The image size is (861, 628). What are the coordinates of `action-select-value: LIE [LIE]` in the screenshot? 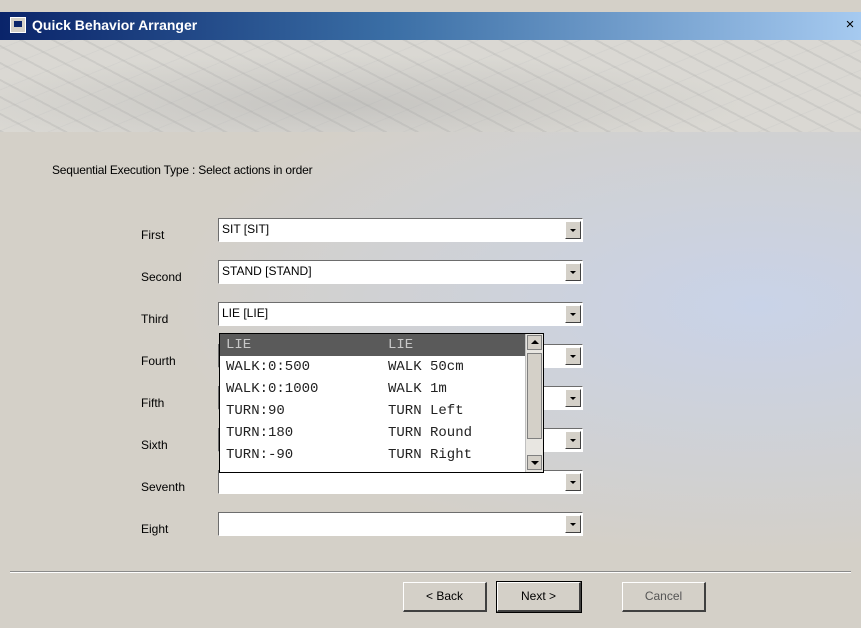 It's located at (245, 313).